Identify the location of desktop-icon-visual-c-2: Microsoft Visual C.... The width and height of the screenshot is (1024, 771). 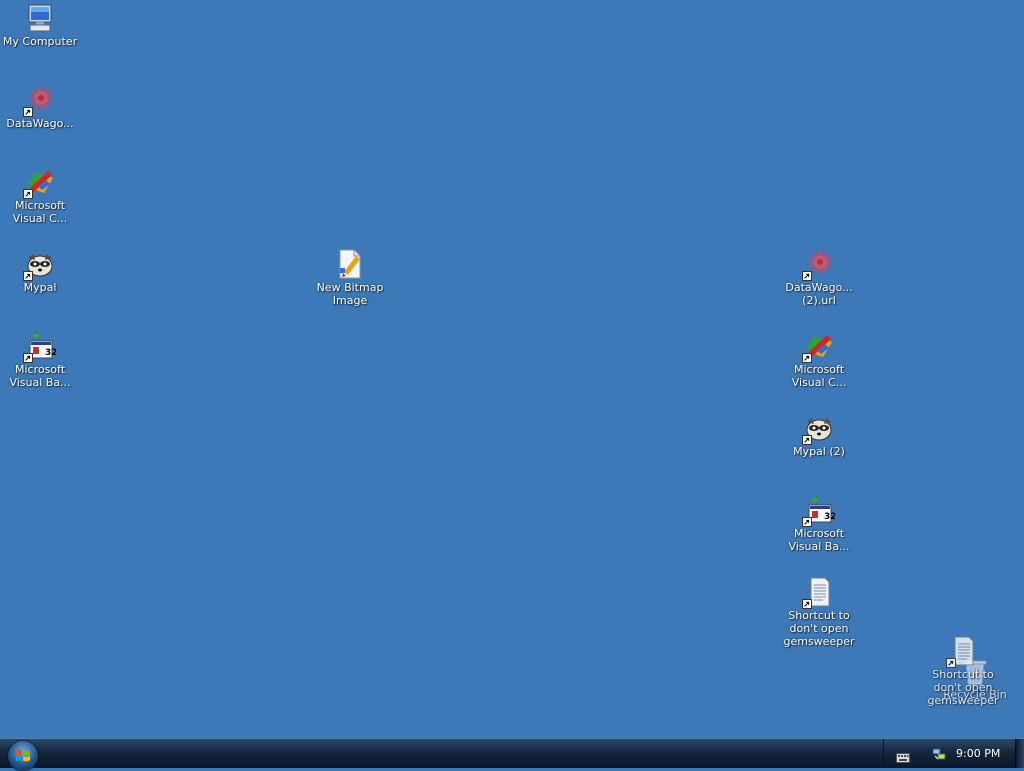
(819, 359).